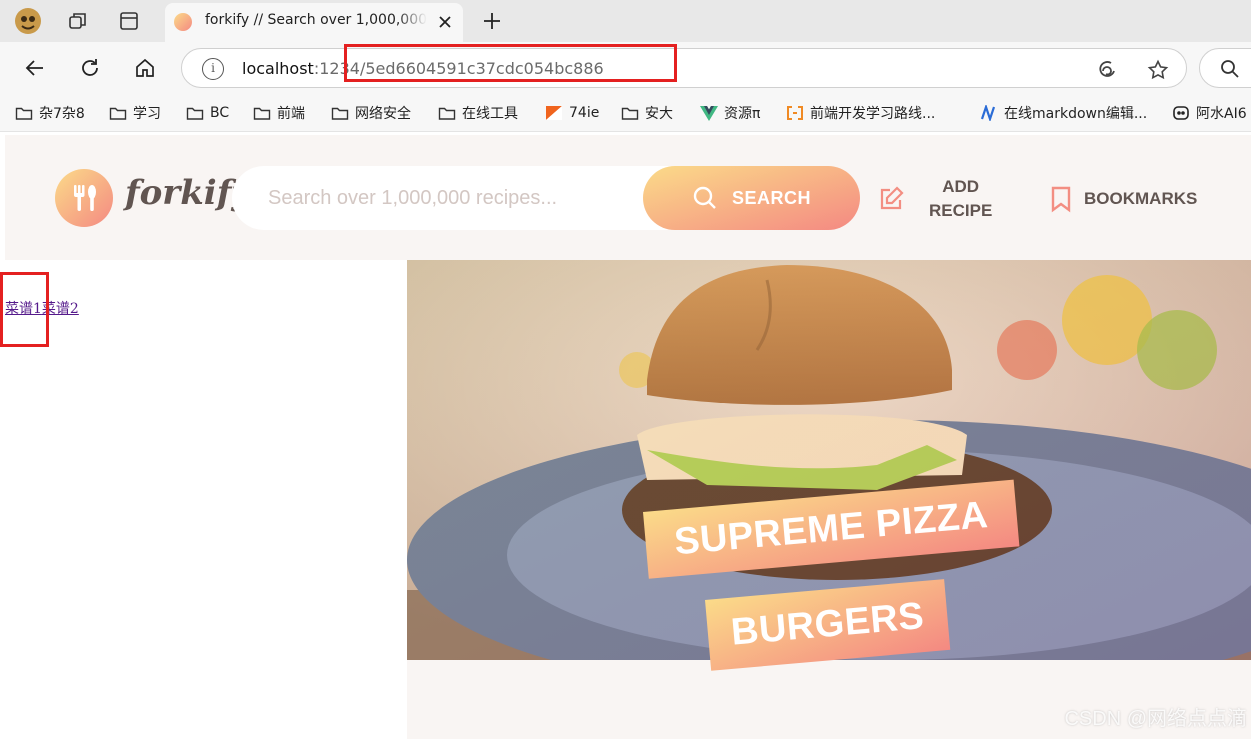  I want to click on site-info-icon: i, so click(213, 69).